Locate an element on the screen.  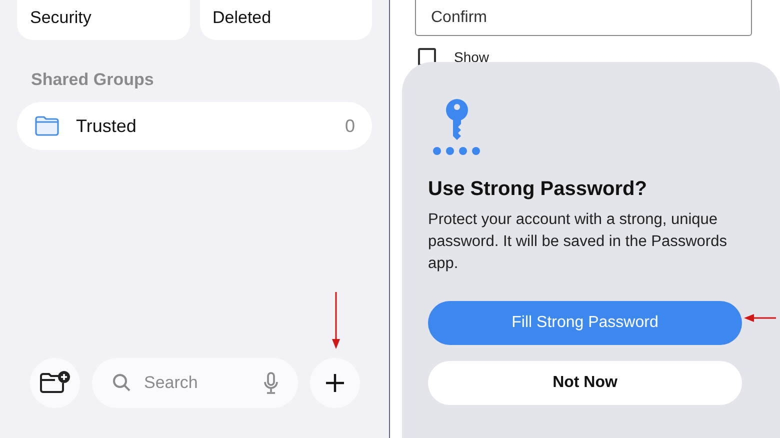
folder-plus-icon is located at coordinates (55, 383).